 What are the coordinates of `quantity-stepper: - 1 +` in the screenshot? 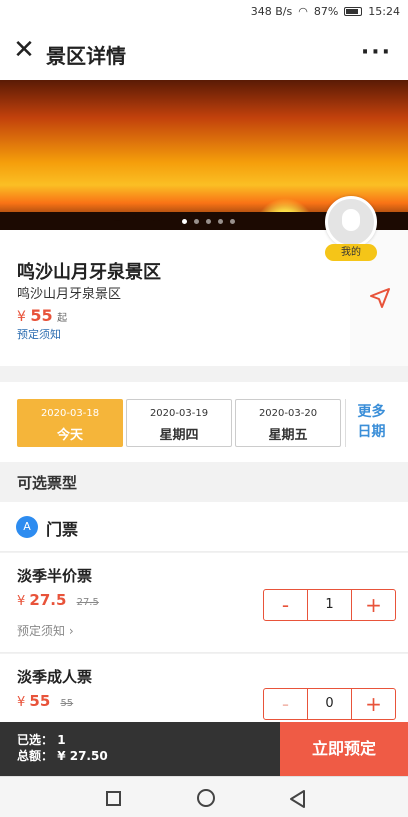 It's located at (329, 605).